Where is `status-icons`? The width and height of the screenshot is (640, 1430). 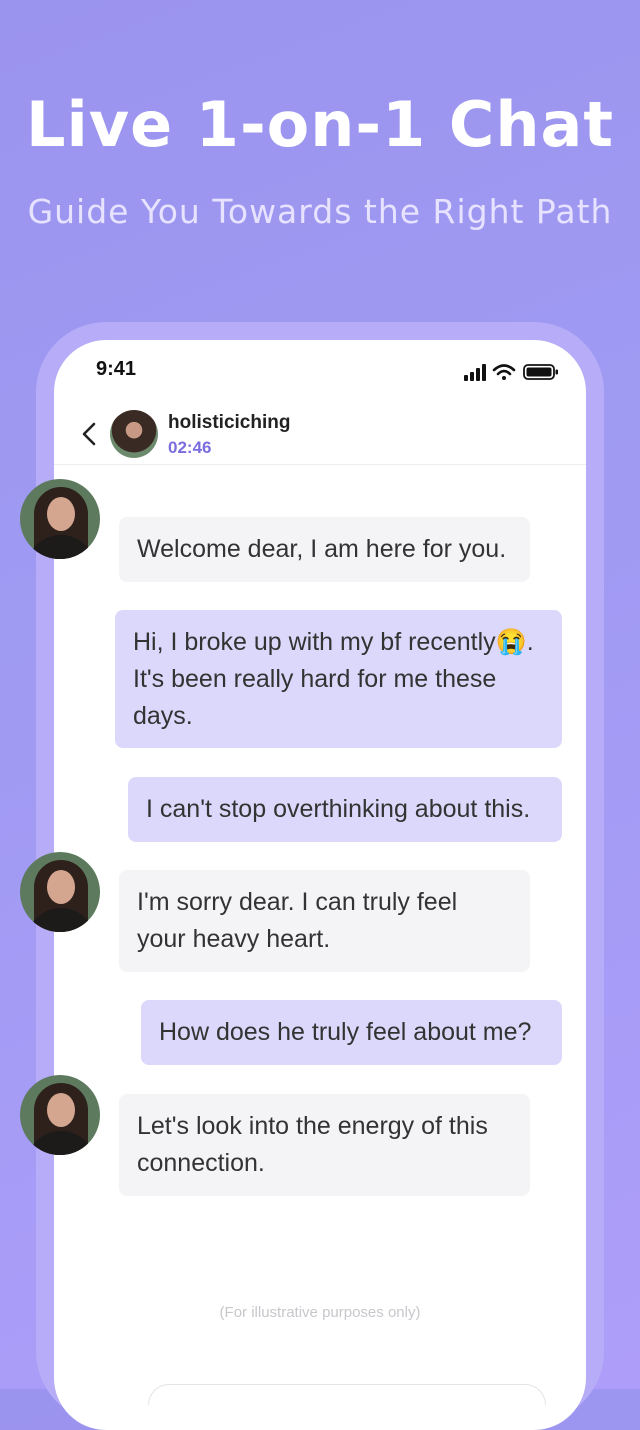 status-icons is located at coordinates (511, 372).